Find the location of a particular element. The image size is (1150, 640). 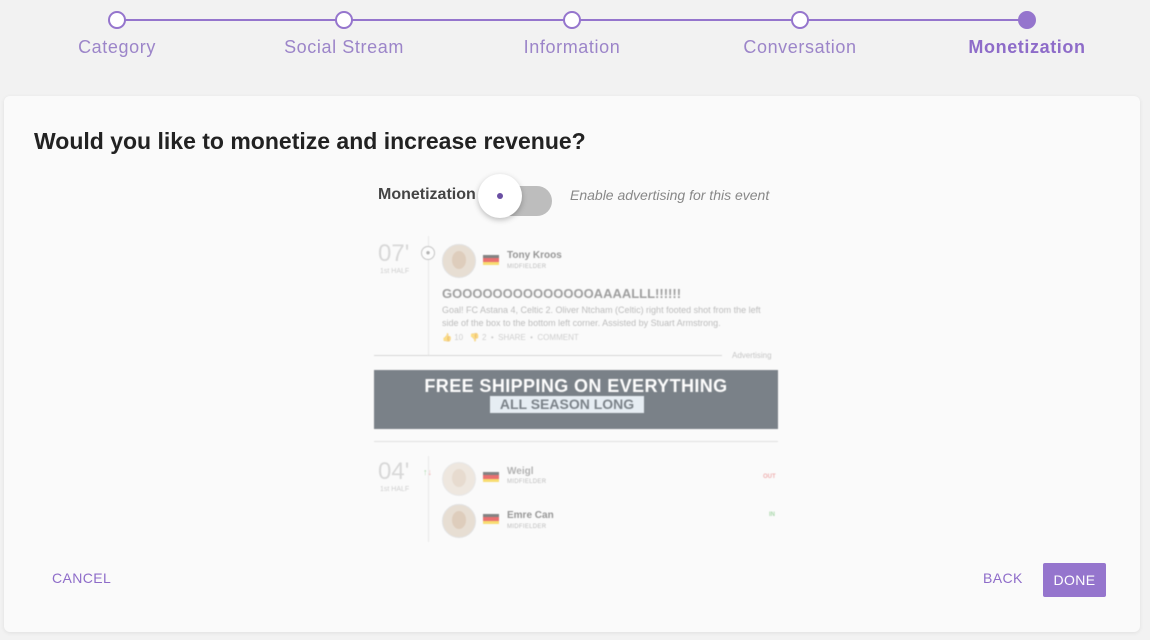

step-label-conversation: Conversation is located at coordinates (800, 47).